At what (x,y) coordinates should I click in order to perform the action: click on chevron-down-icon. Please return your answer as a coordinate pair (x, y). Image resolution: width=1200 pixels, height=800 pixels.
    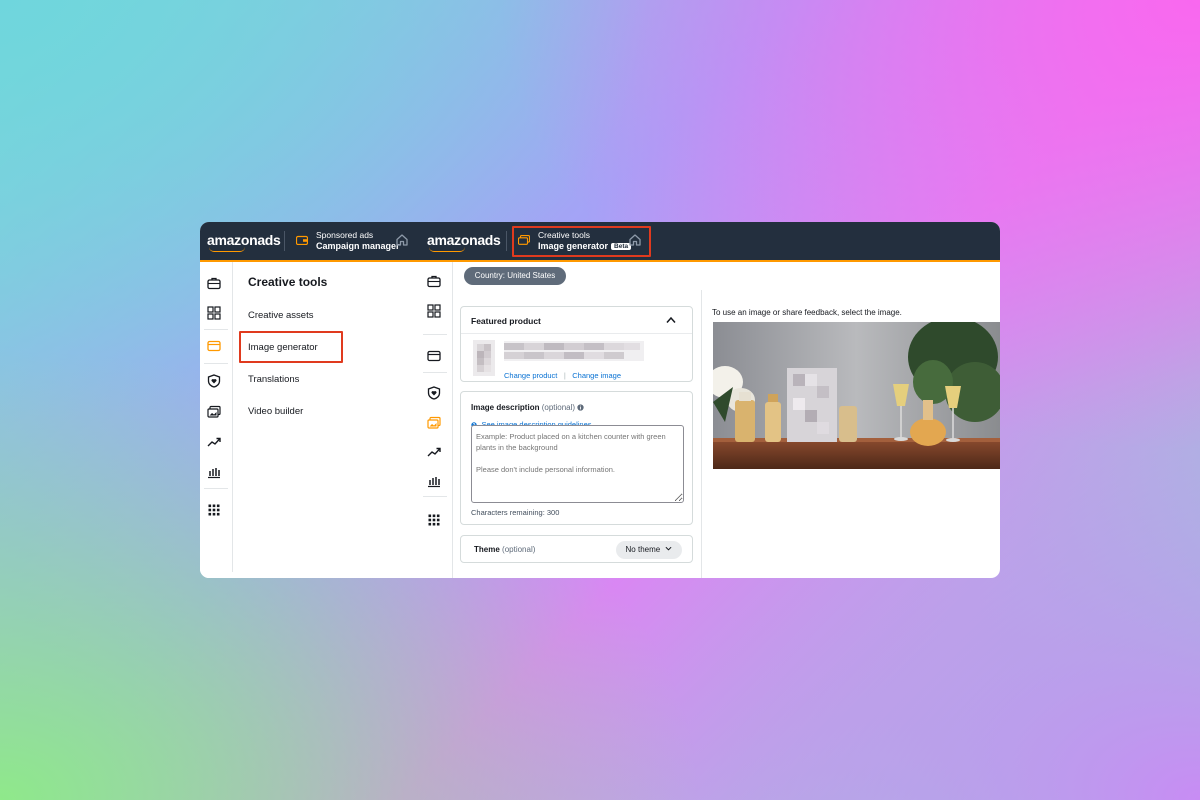
    Looking at the image, I should click on (668, 548).